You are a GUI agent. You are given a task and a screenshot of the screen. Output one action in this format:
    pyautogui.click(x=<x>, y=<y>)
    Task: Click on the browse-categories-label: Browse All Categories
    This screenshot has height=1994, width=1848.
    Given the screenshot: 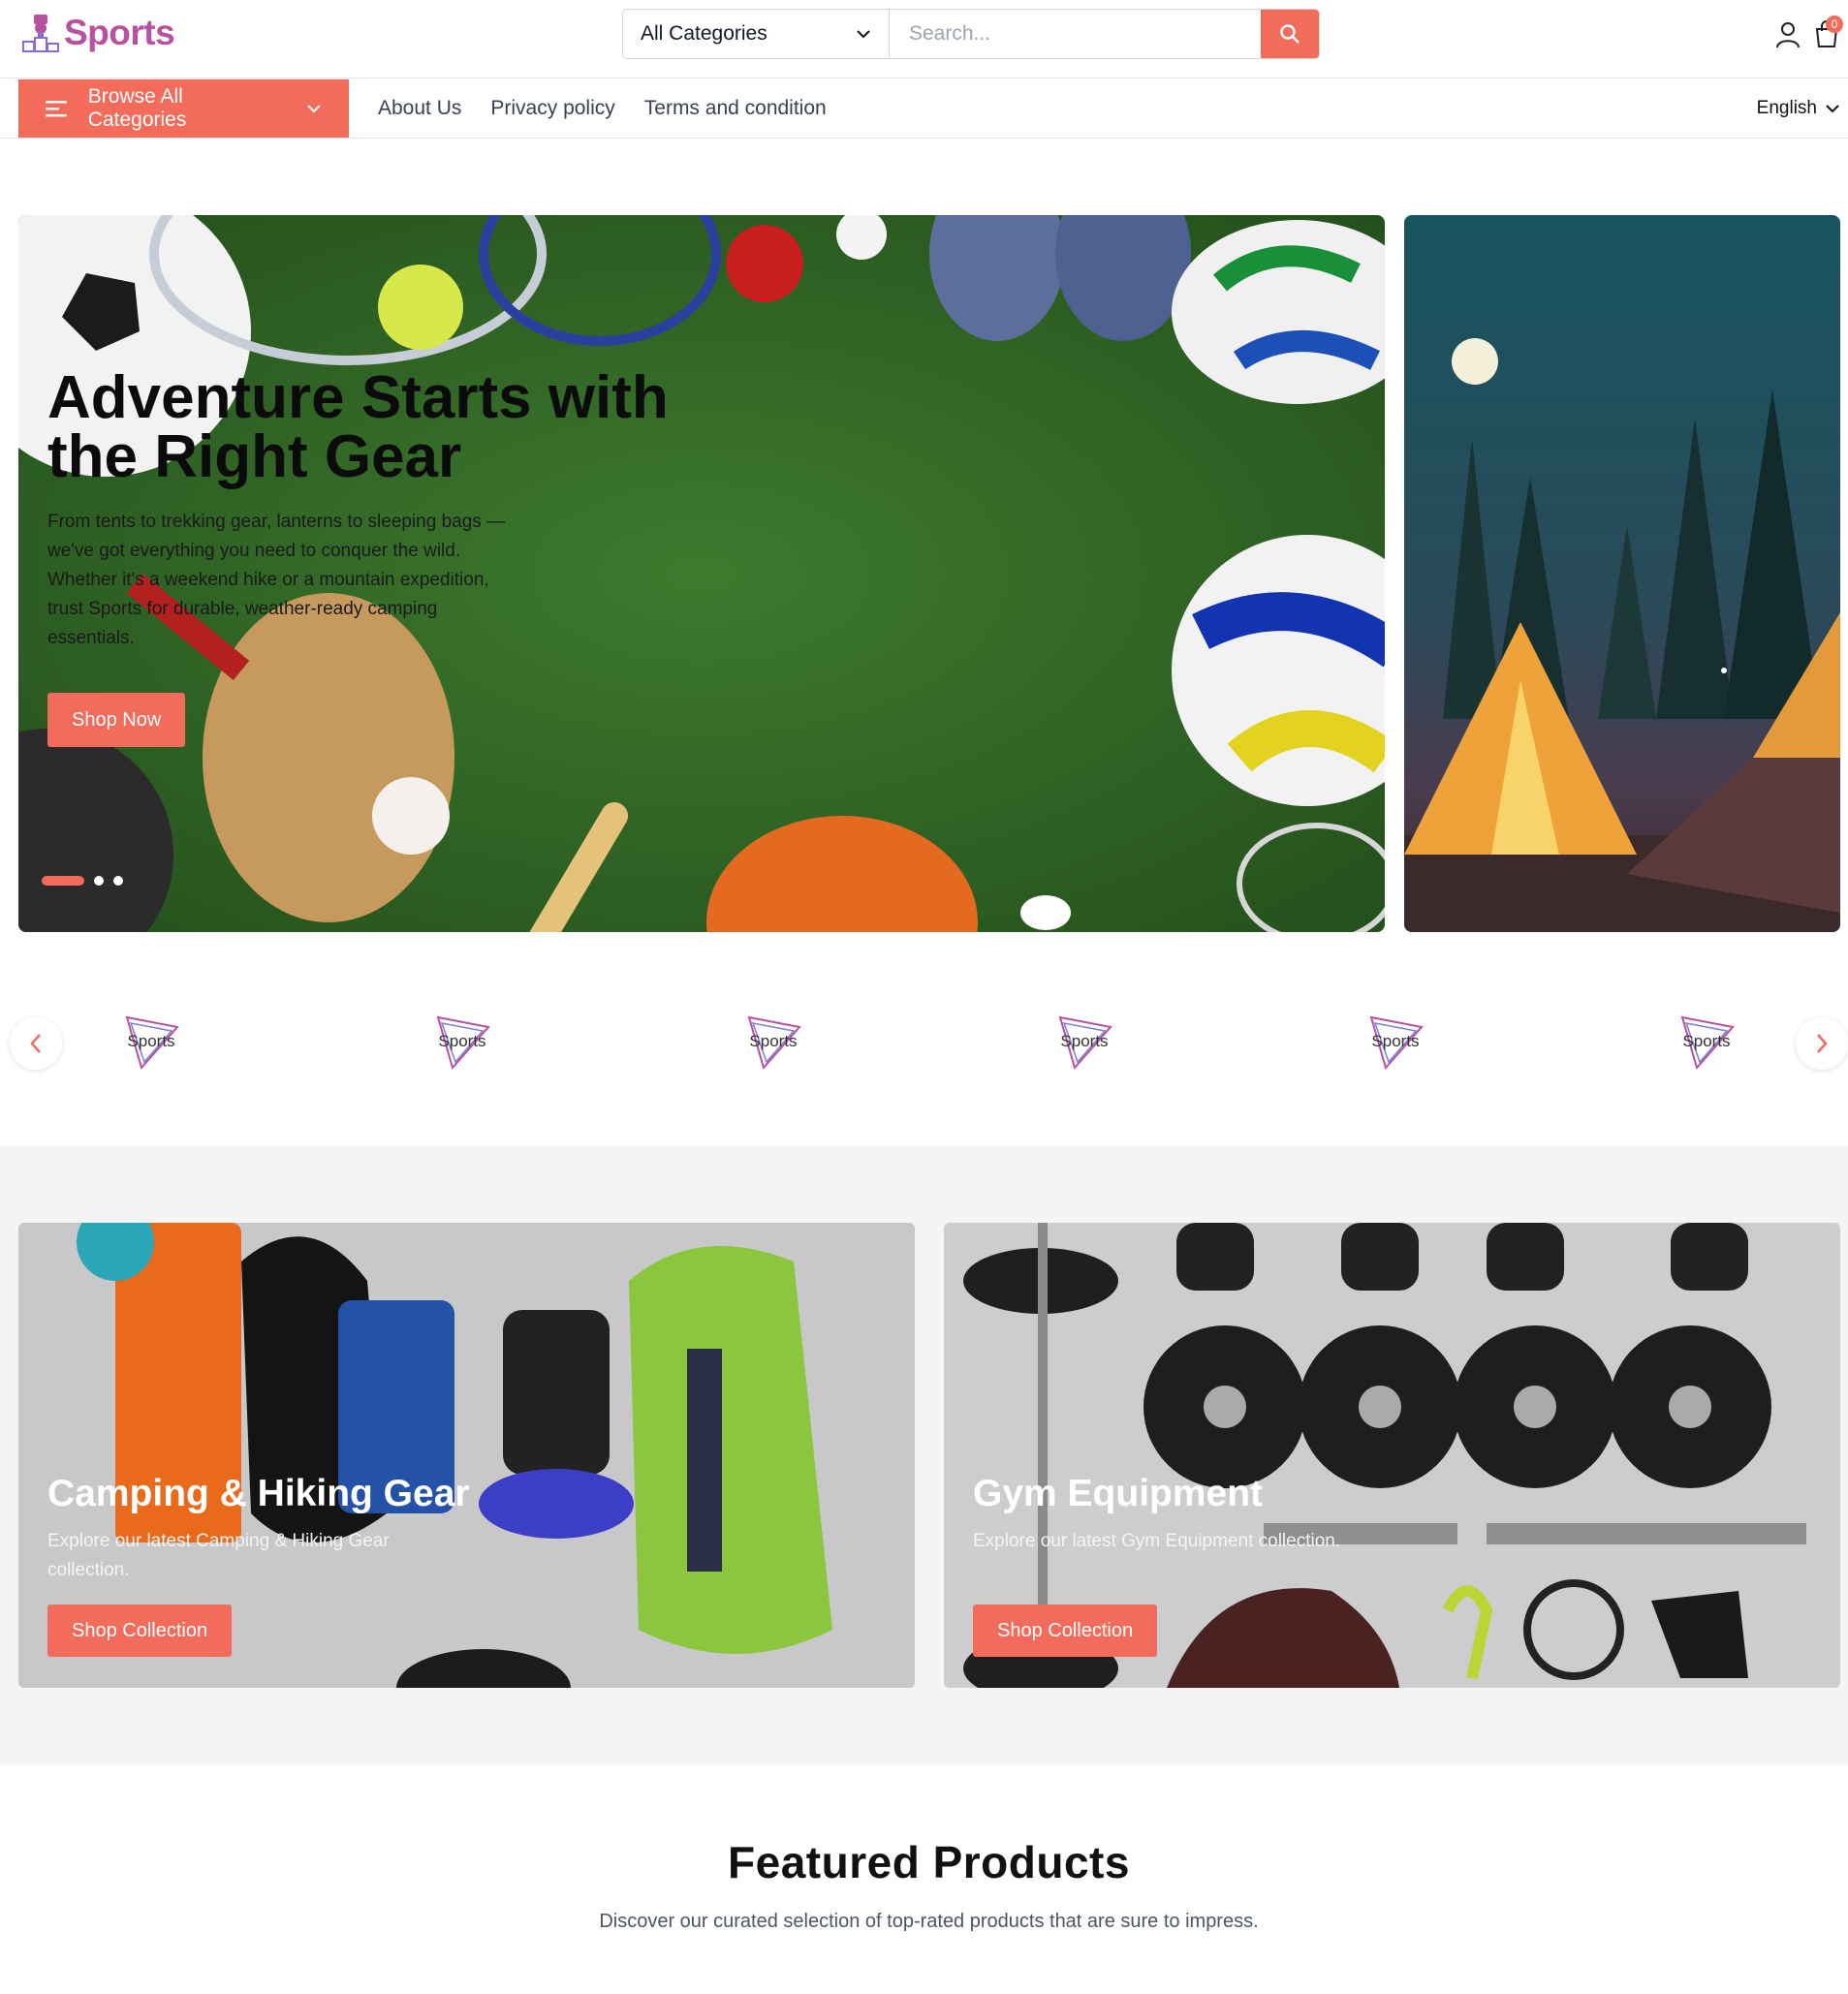 What is the action you would take?
    pyautogui.click(x=137, y=108)
    